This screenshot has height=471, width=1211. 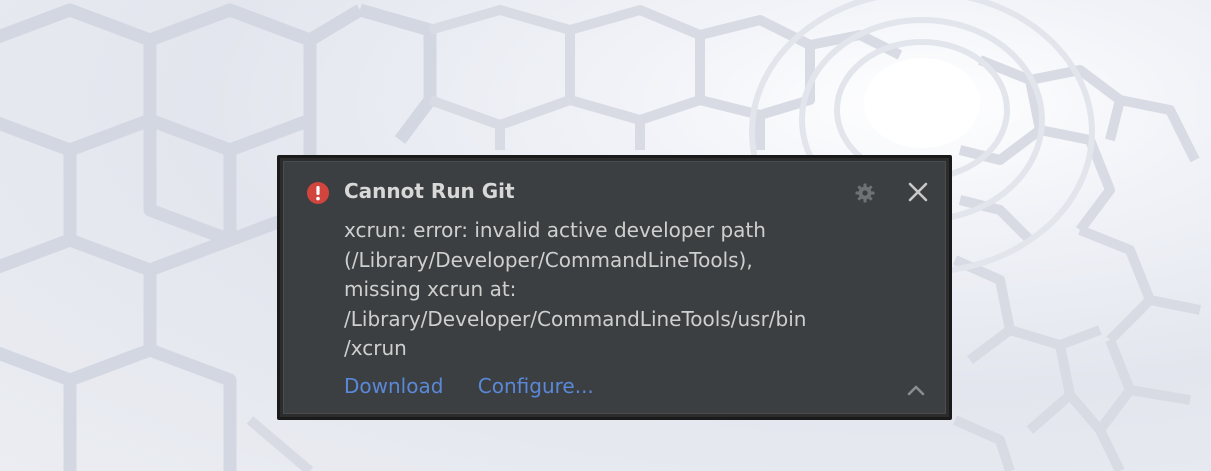 What do you see at coordinates (430, 289) in the screenshot?
I see `error-message-line: missing xcrun at:` at bounding box center [430, 289].